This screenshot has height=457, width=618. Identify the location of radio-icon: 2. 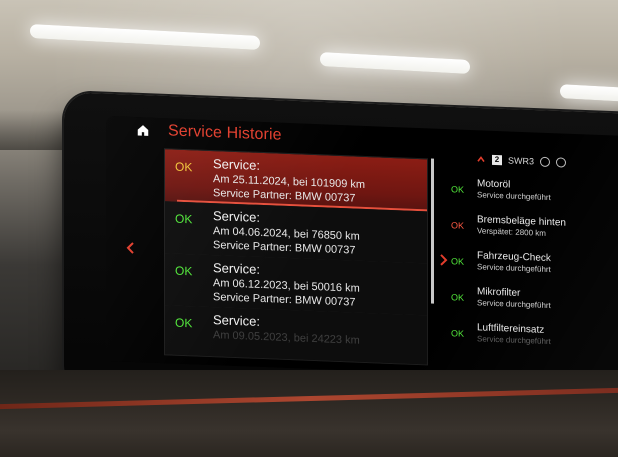
(497, 160).